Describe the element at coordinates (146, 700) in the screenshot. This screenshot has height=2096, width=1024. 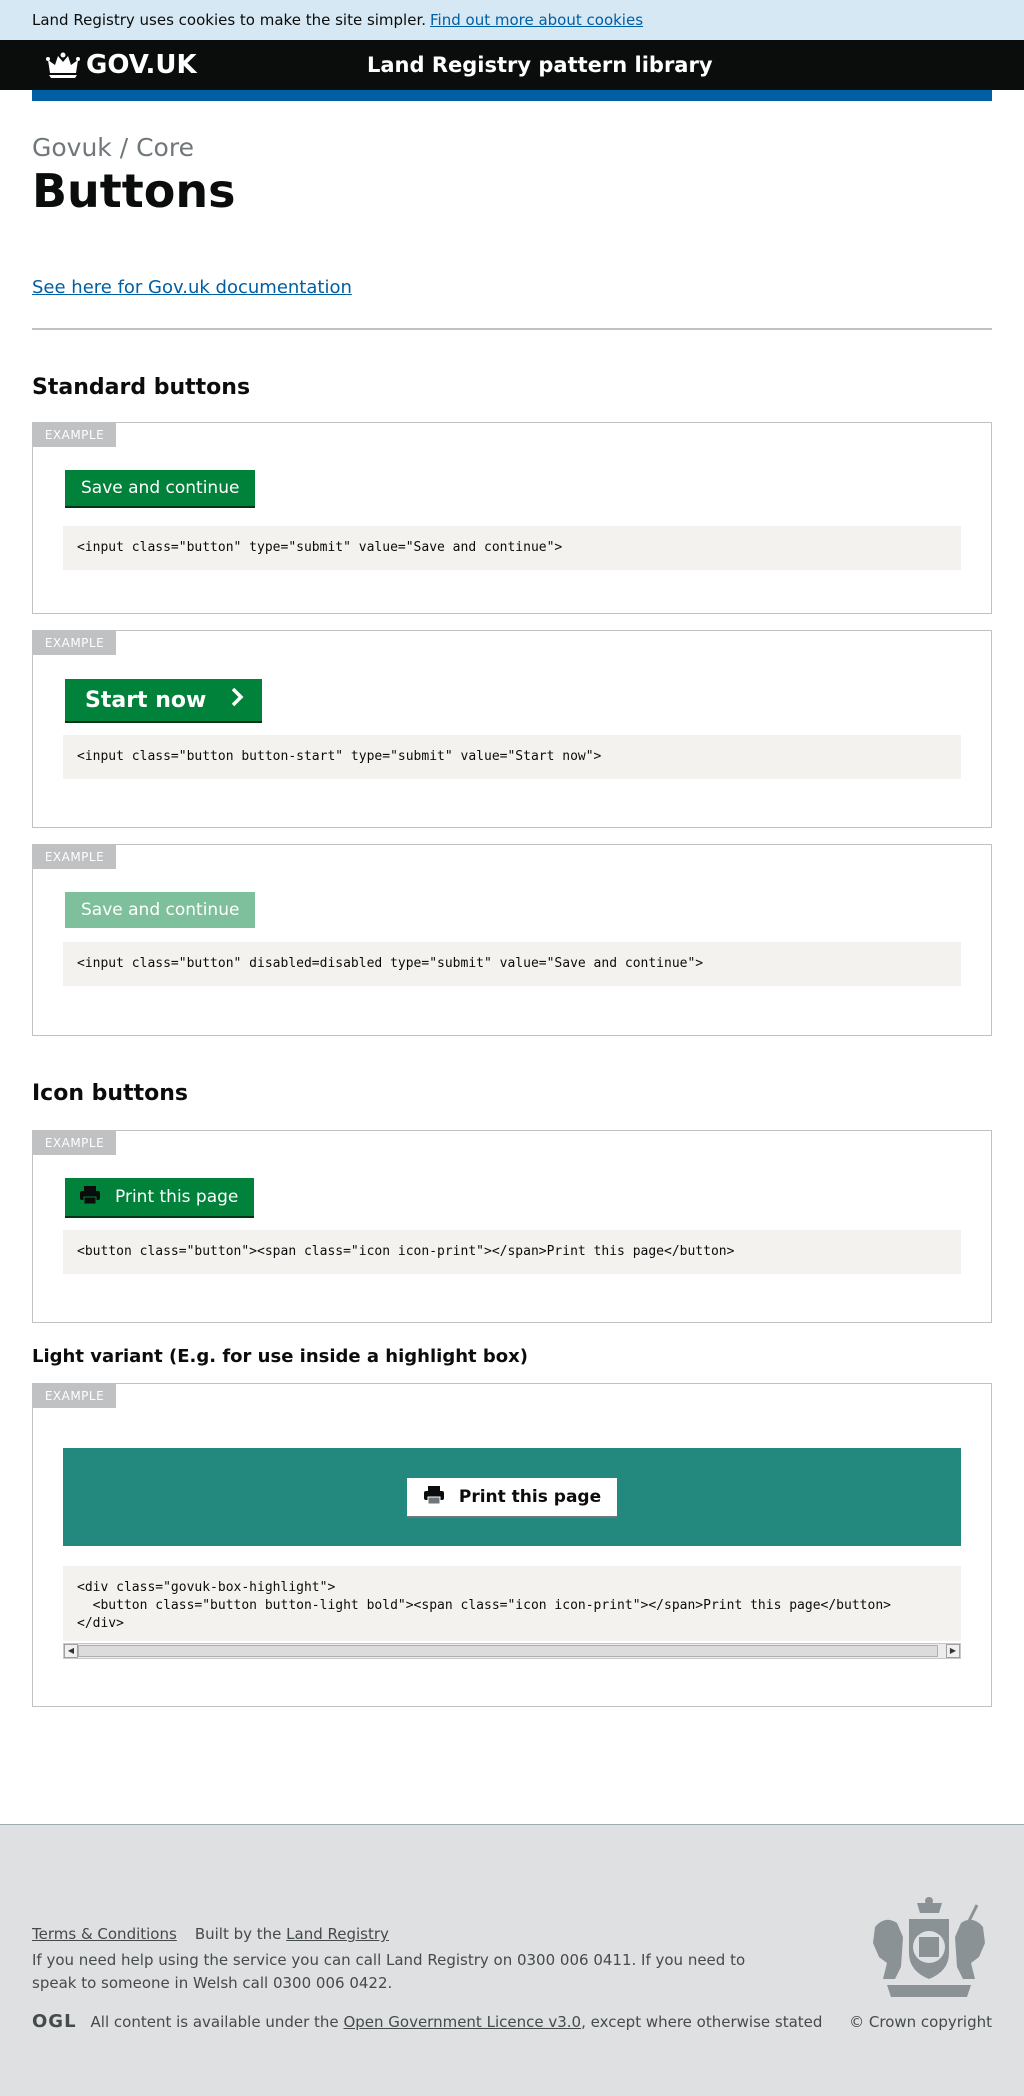
I see `start-now-label: Start now` at that location.